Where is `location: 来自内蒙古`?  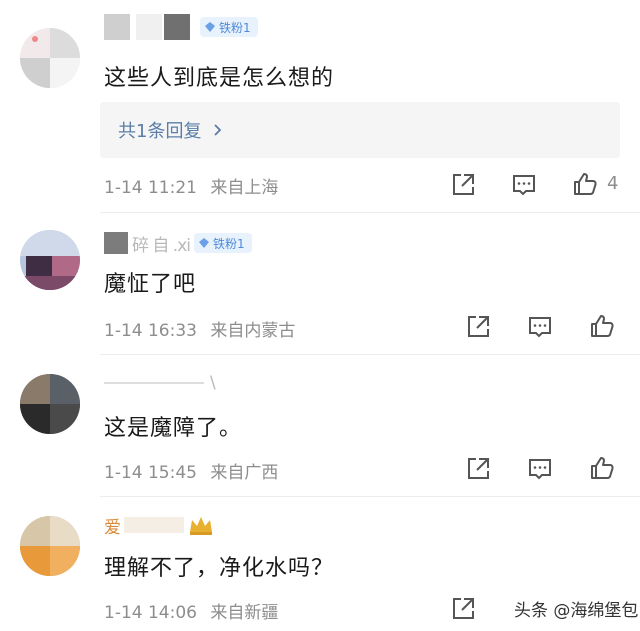
location: 来自内蒙古 is located at coordinates (253, 331).